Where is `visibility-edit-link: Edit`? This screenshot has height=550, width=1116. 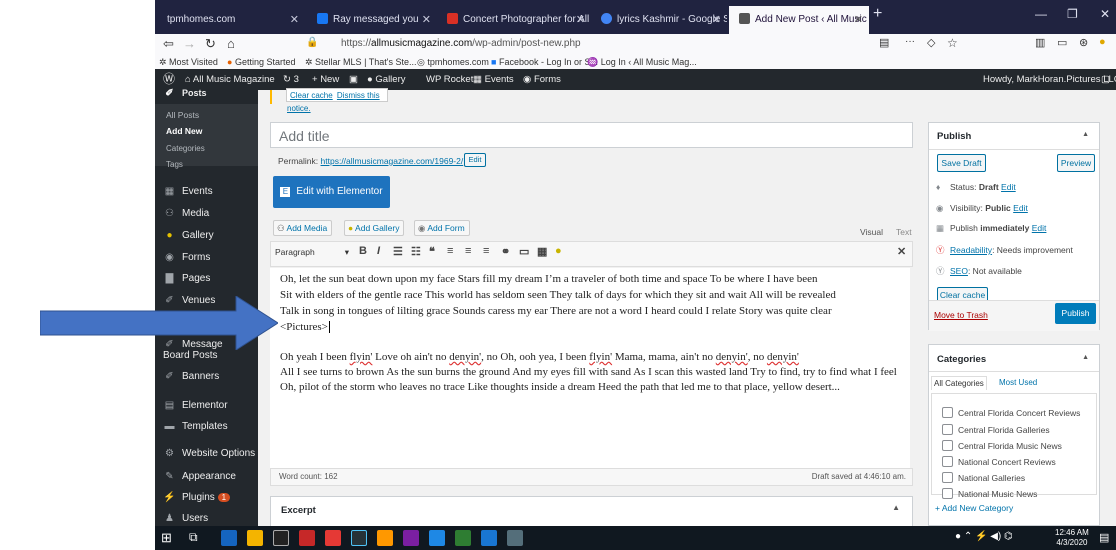
visibility-edit-link: Edit is located at coordinates (1020, 208).